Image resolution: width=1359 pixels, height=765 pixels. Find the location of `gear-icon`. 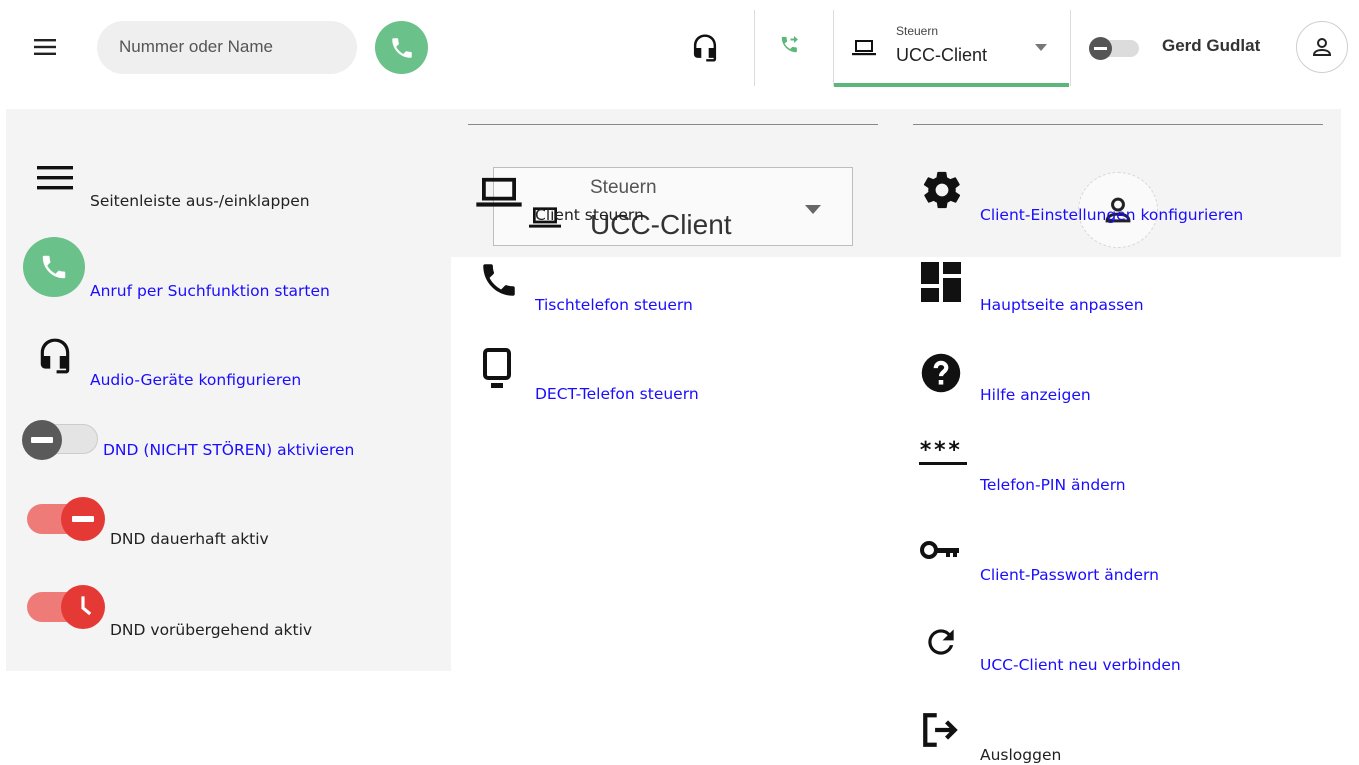

gear-icon is located at coordinates (942, 190).